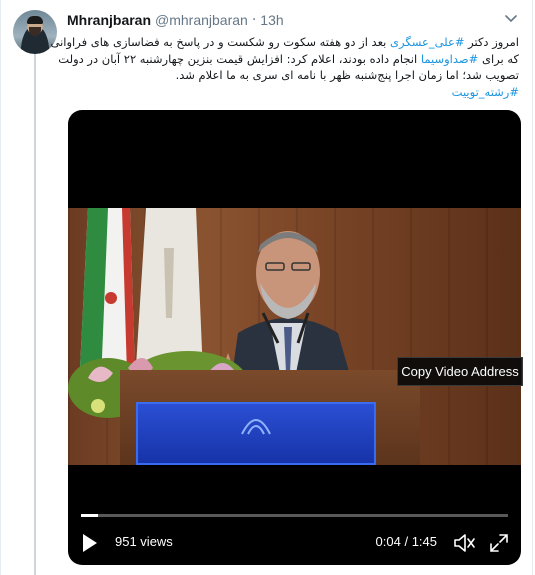  Describe the element at coordinates (499, 543) in the screenshot. I see `fullscreen-icon` at that location.